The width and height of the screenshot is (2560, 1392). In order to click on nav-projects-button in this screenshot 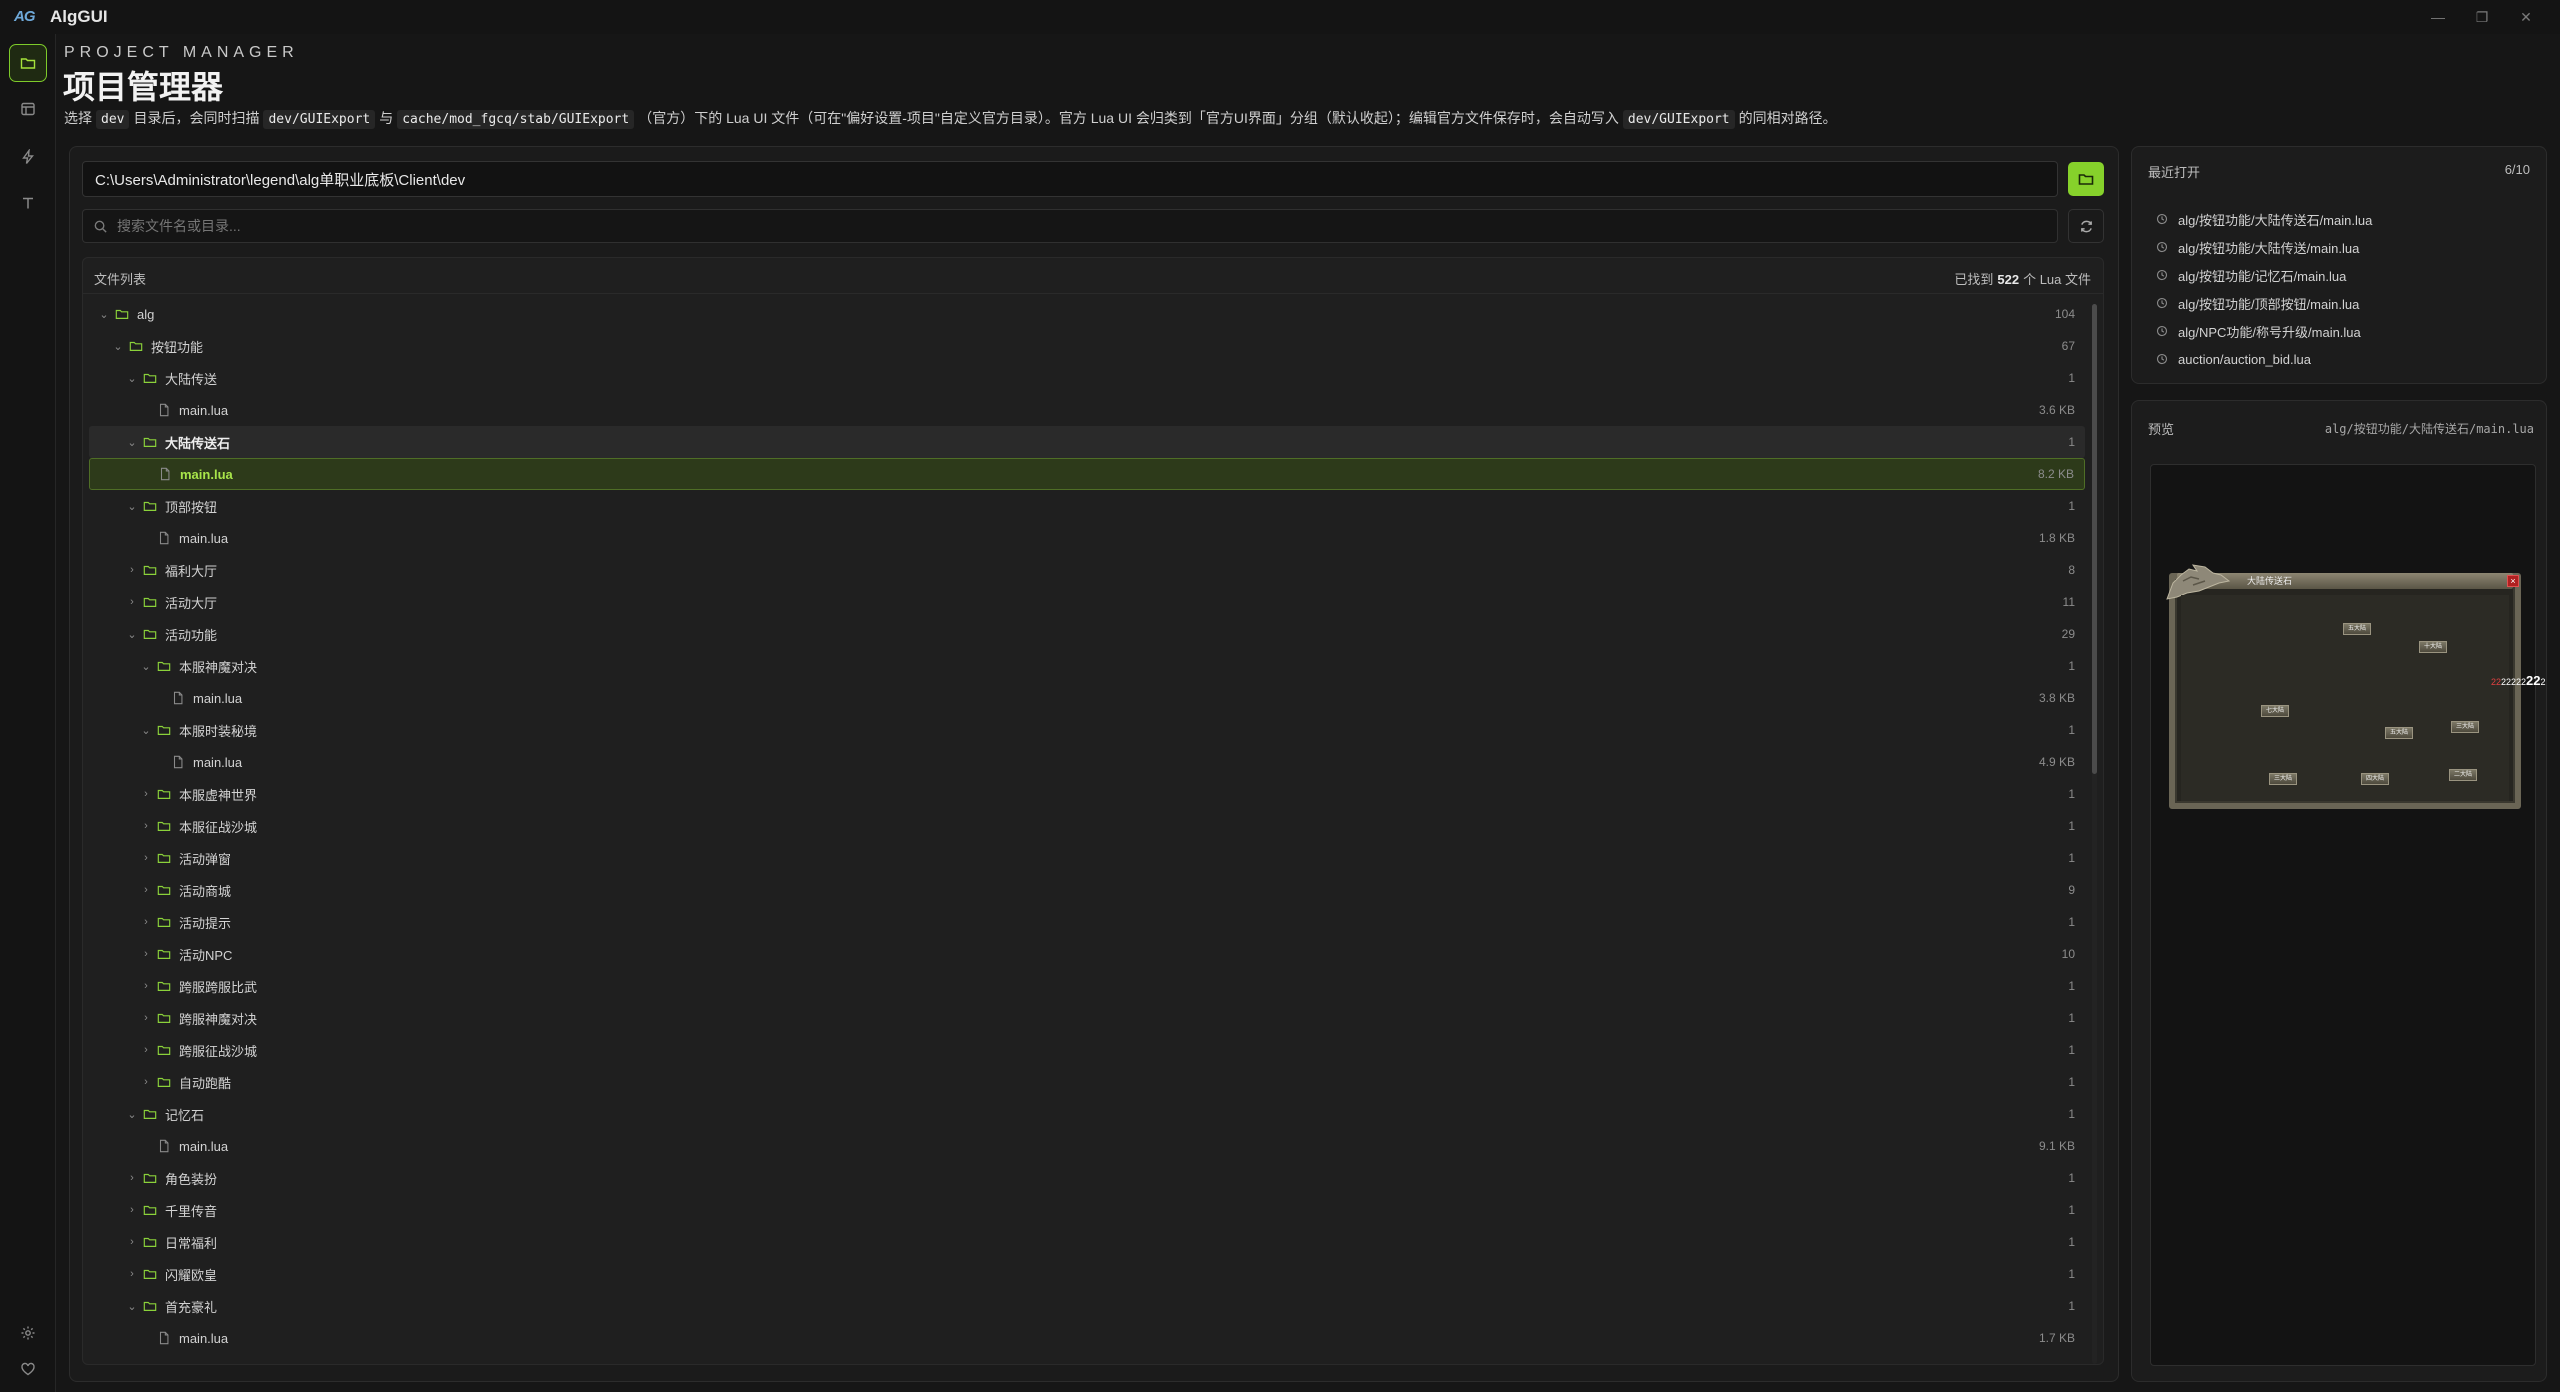, I will do `click(28, 63)`.